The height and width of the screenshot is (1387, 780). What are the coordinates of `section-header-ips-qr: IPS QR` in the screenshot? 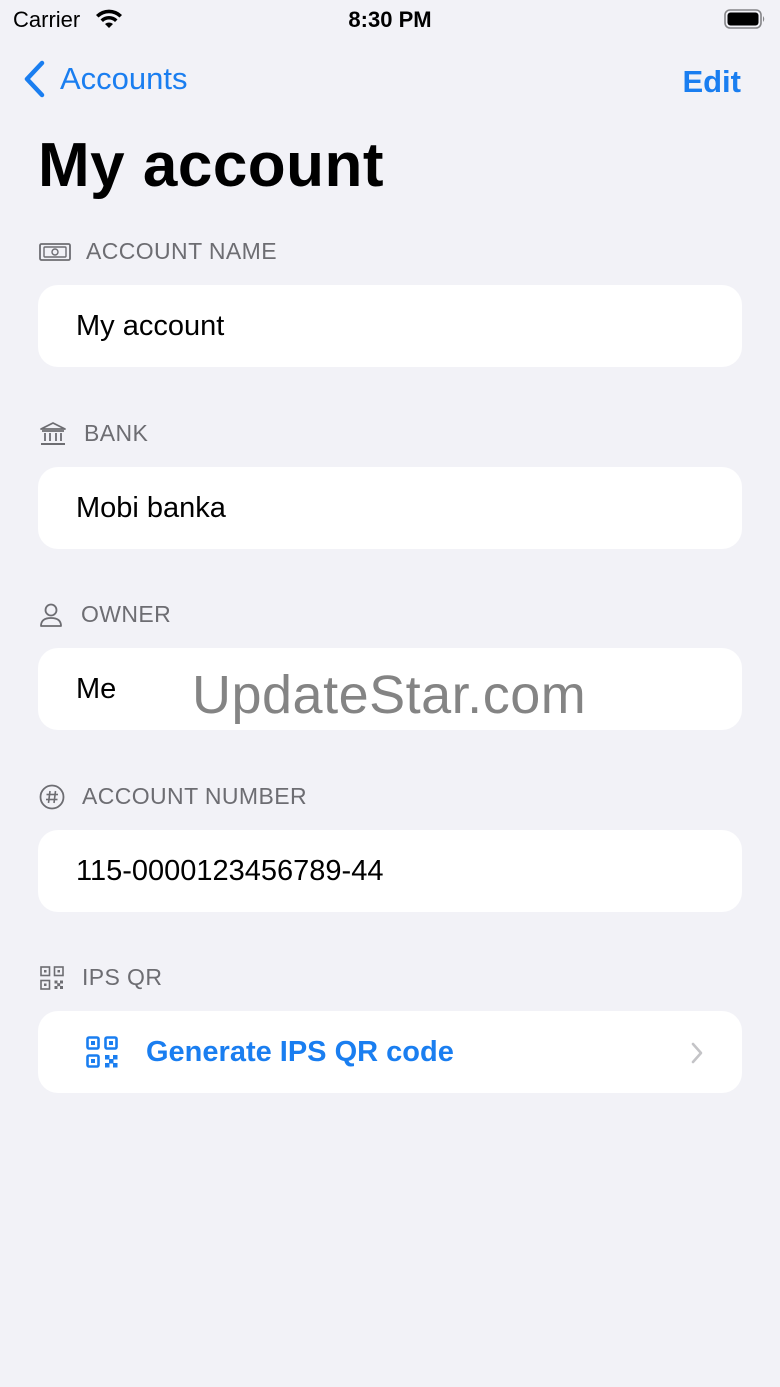 It's located at (100, 977).